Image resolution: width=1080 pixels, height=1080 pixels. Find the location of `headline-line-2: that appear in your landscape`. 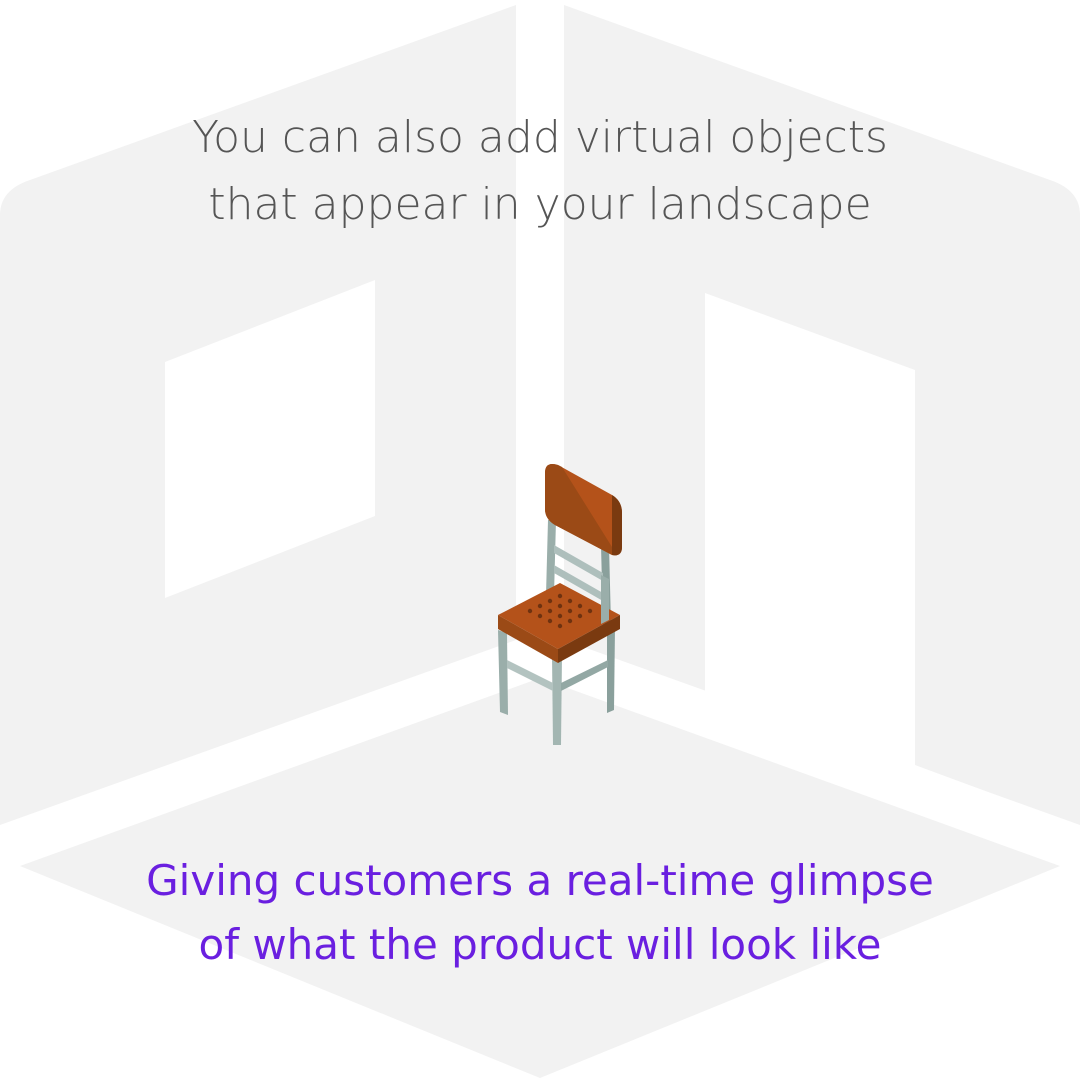

headline-line-2: that appear in your landscape is located at coordinates (540, 204).